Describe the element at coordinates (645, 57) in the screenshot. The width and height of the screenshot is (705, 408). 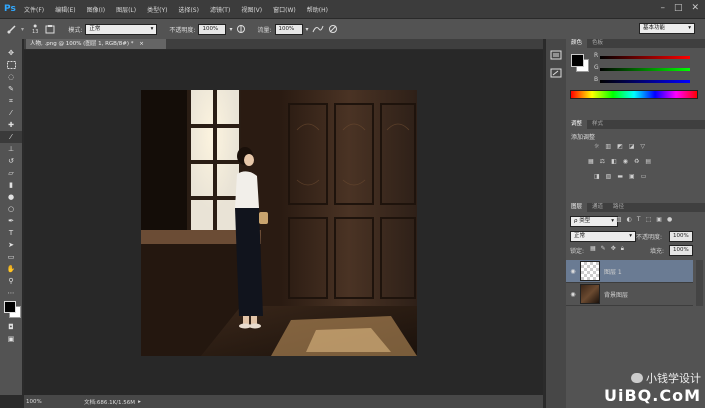
I see `r-slider` at that location.